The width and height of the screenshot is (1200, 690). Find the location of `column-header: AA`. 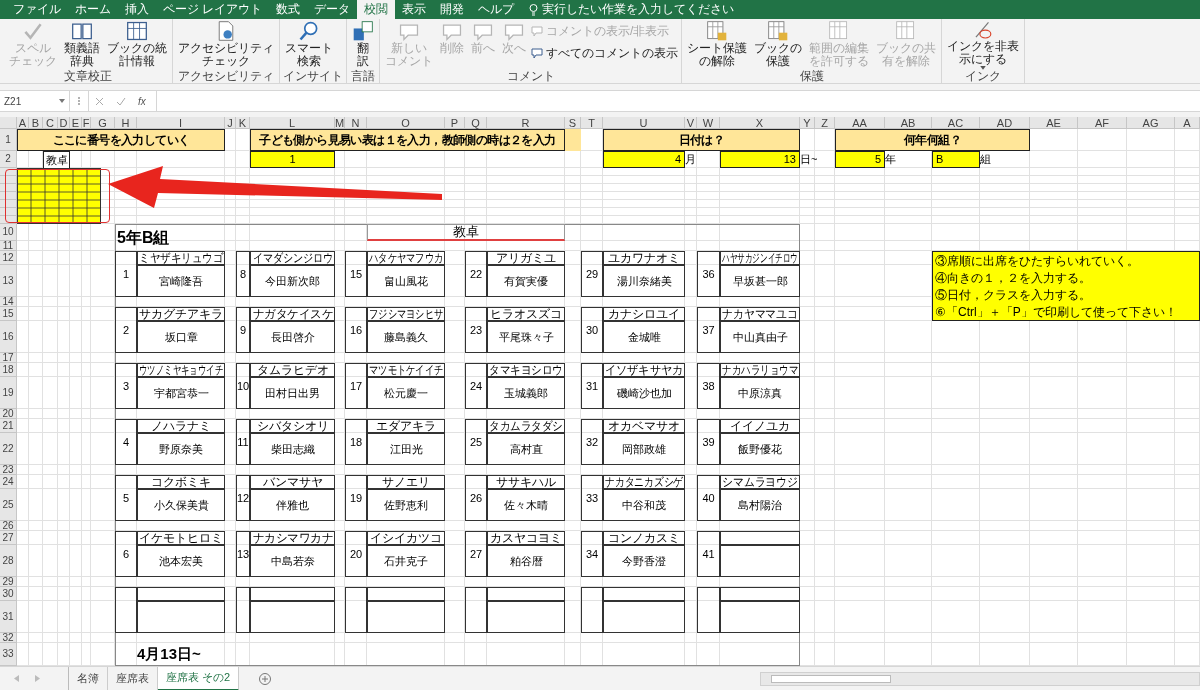

column-header: AA is located at coordinates (860, 123).